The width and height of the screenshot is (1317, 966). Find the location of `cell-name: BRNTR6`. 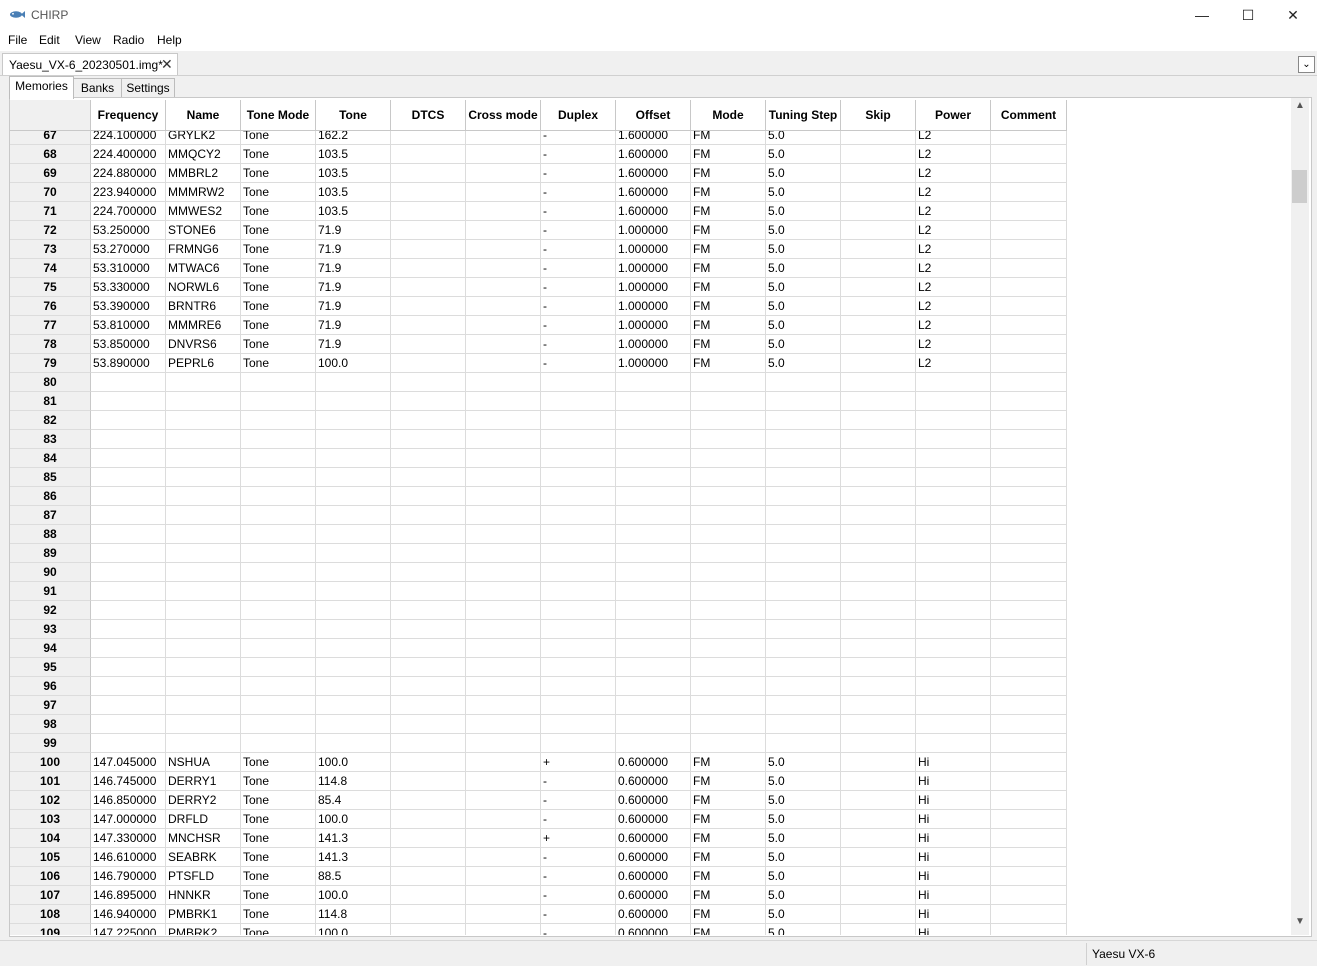

cell-name: BRNTR6 is located at coordinates (203, 306).